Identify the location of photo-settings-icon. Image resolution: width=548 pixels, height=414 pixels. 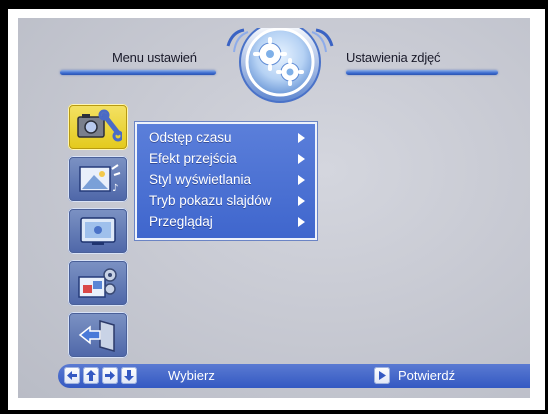
(99, 125).